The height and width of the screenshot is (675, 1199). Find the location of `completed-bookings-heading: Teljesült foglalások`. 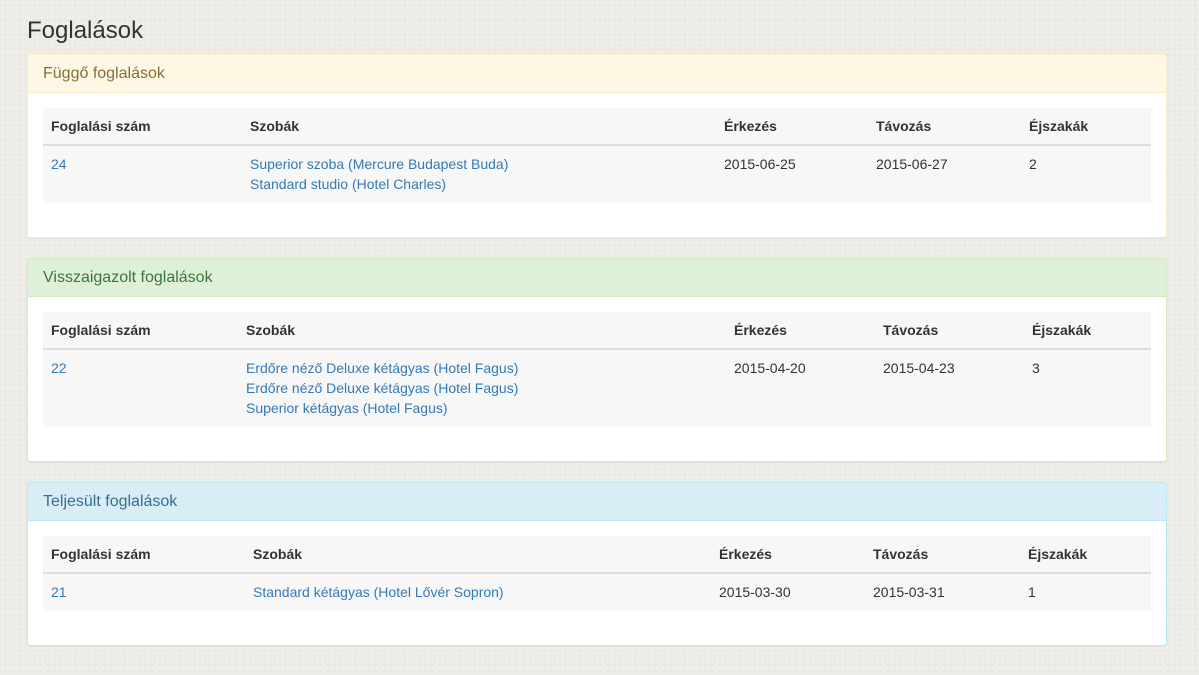

completed-bookings-heading: Teljesült foglalások is located at coordinates (597, 502).